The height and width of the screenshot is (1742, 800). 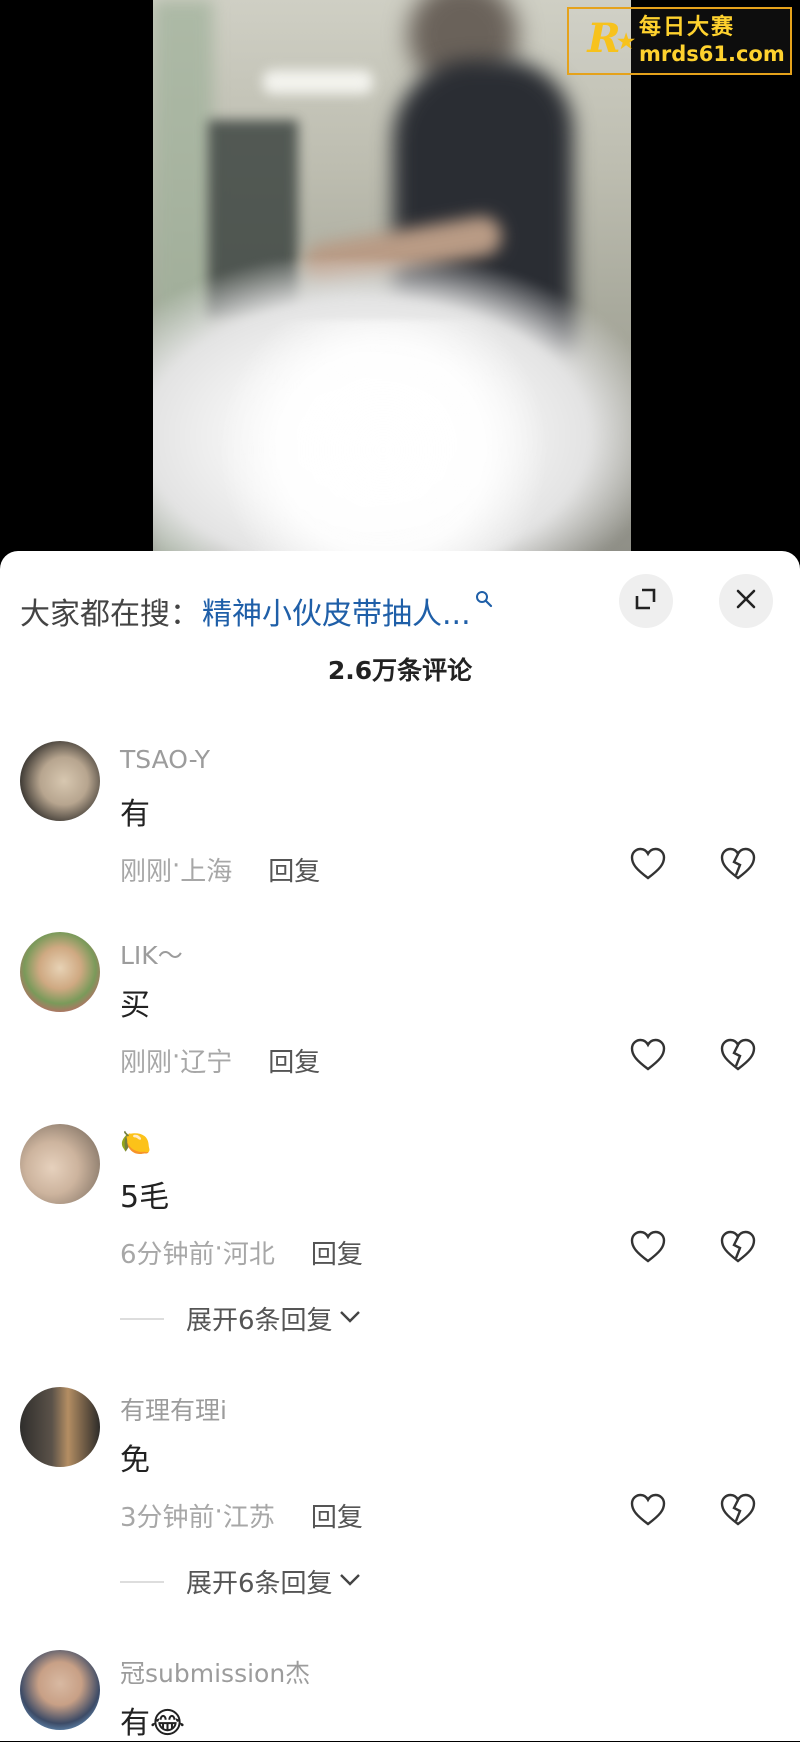 What do you see at coordinates (215, 1672) in the screenshot?
I see `comment-username: 冠submission杰` at bounding box center [215, 1672].